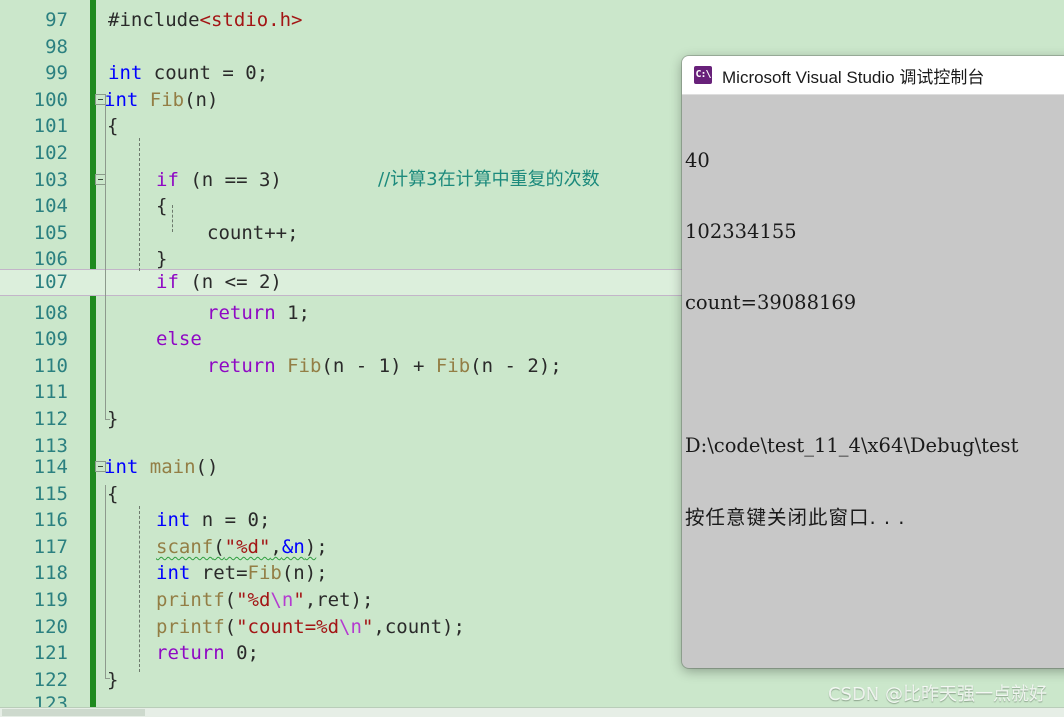  Describe the element at coordinates (852, 446) in the screenshot. I see `console-output-line: D:\code\test_11_4\x64\Debug\test` at that location.